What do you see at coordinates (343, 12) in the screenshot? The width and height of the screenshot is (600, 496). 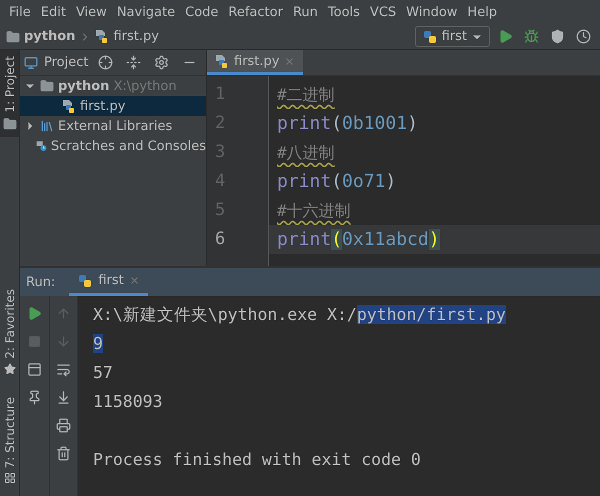 I see `menu-item: Tools` at bounding box center [343, 12].